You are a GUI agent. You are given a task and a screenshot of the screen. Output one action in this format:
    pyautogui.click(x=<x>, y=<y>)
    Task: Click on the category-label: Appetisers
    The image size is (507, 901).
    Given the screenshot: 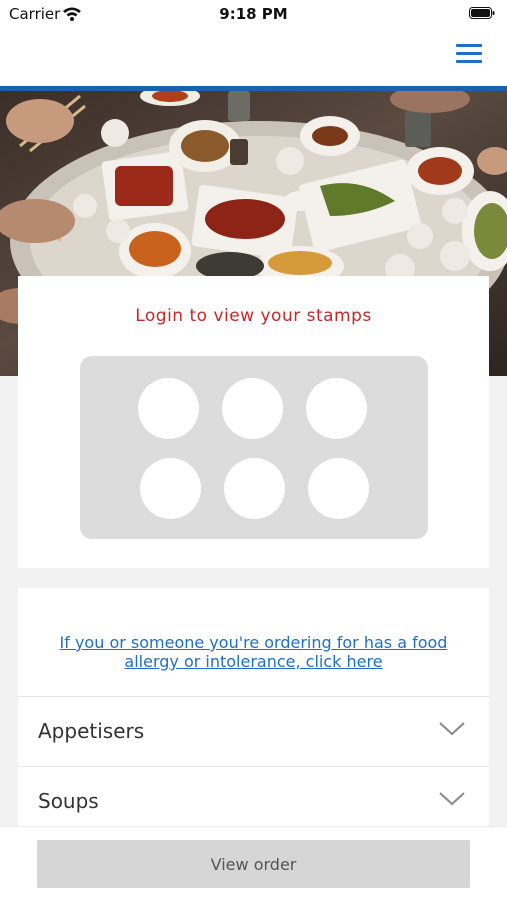 What is the action you would take?
    pyautogui.click(x=91, y=731)
    